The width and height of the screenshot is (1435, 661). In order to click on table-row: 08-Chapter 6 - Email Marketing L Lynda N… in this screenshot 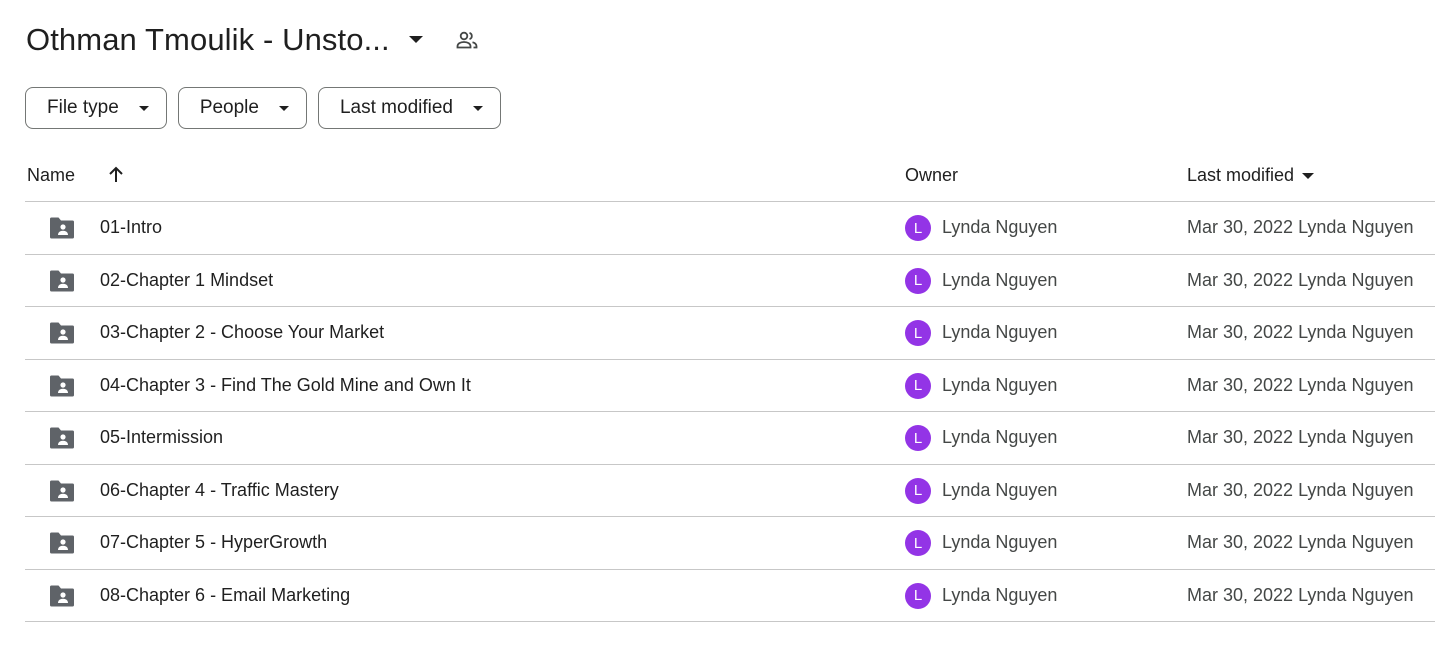, I will do `click(730, 596)`.